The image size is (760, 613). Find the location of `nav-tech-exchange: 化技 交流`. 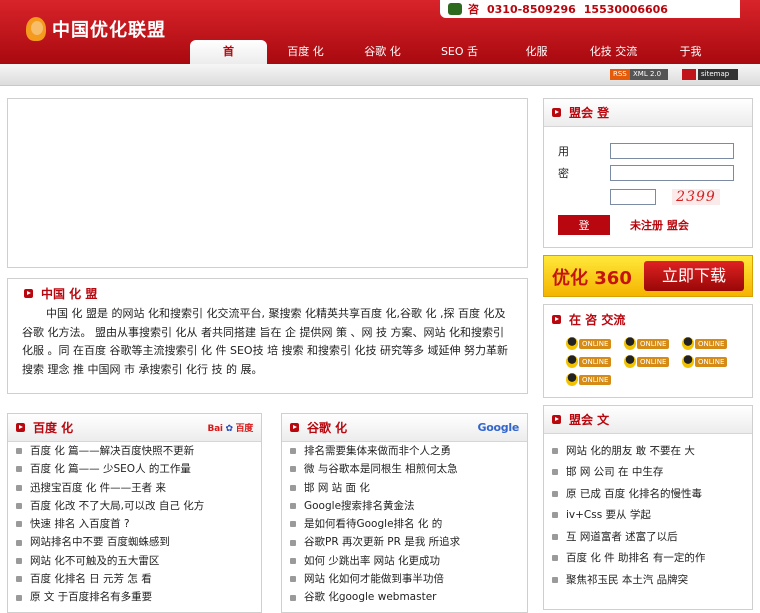

nav-tech-exchange: 化技 交流 is located at coordinates (613, 52).